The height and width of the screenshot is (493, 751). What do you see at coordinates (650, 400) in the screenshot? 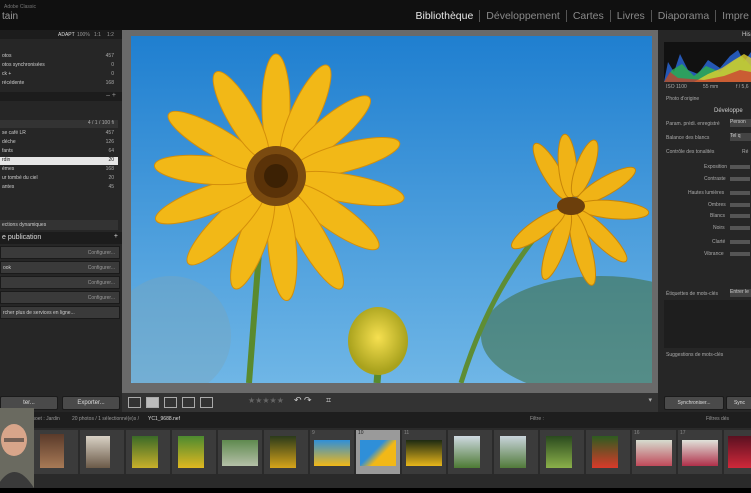
I see `toolbar-menu-icon: ▾` at bounding box center [650, 400].